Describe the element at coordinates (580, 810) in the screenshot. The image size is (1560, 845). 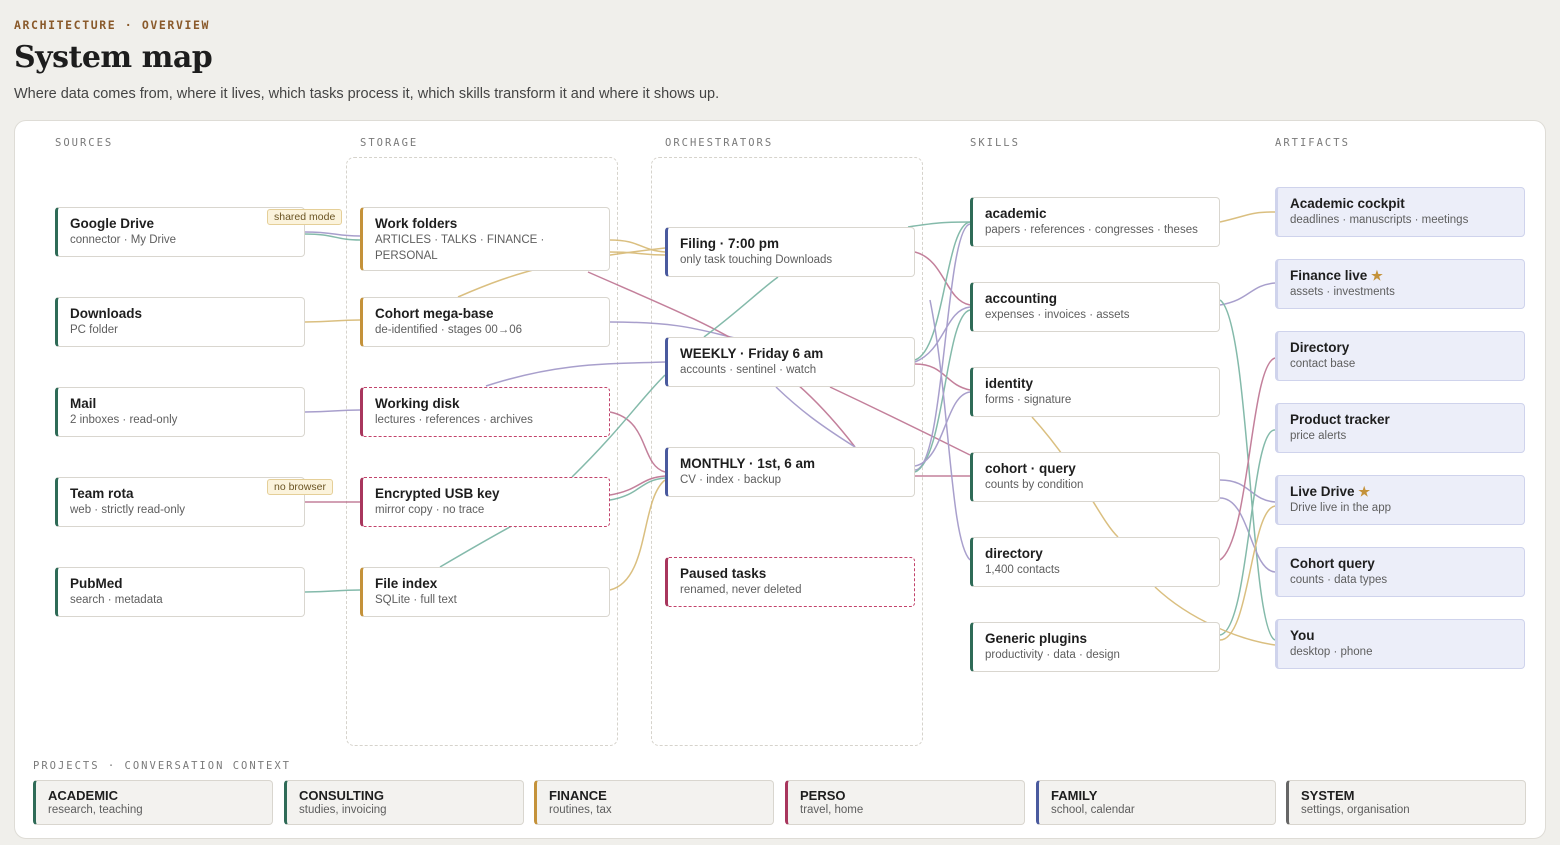
I see `project-subtitle: routines, tax` at that location.